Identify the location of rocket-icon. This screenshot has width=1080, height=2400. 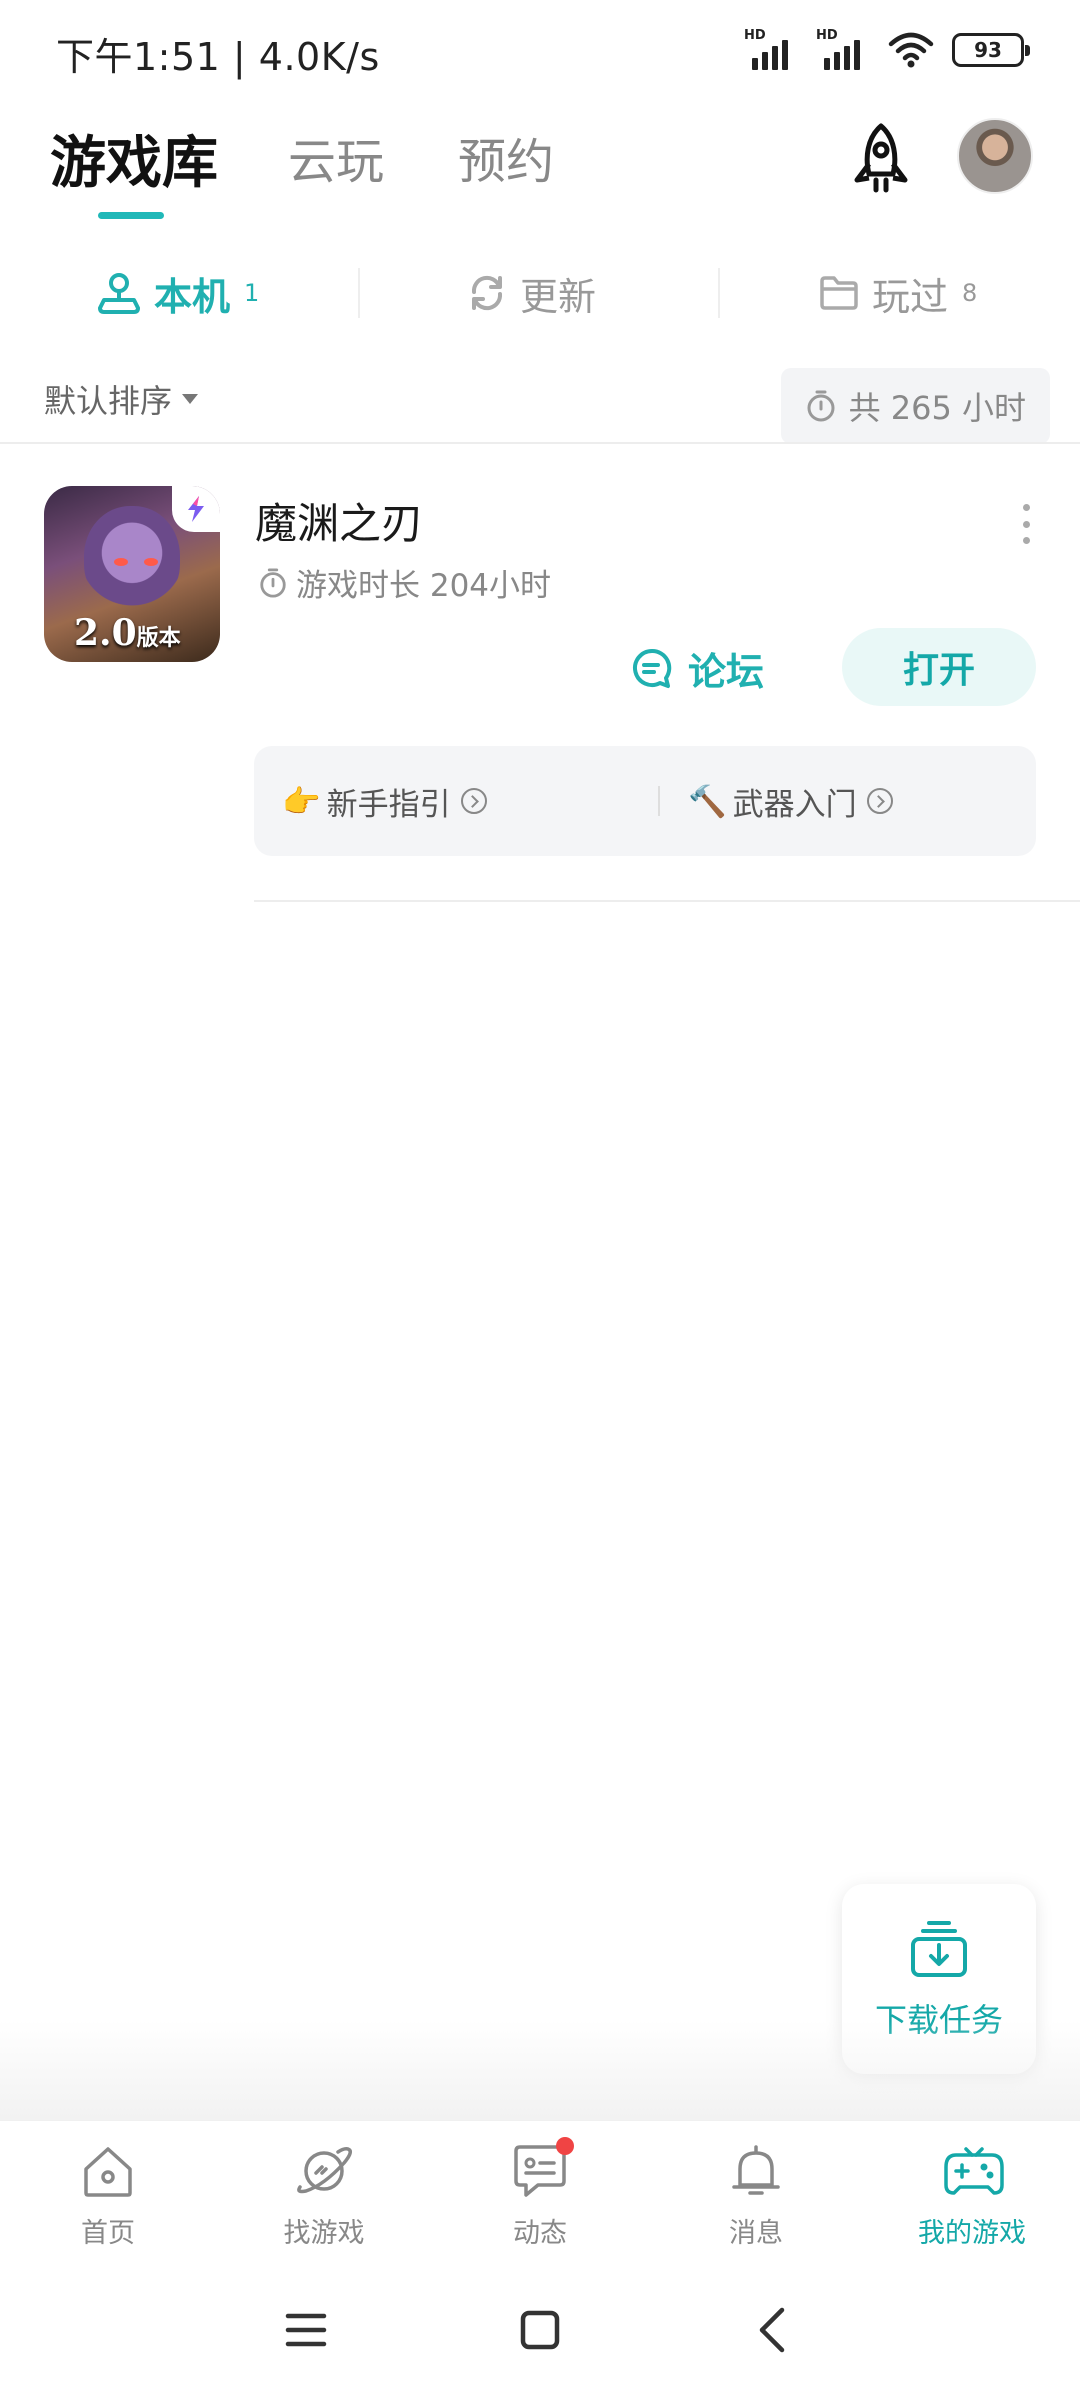
(881, 158).